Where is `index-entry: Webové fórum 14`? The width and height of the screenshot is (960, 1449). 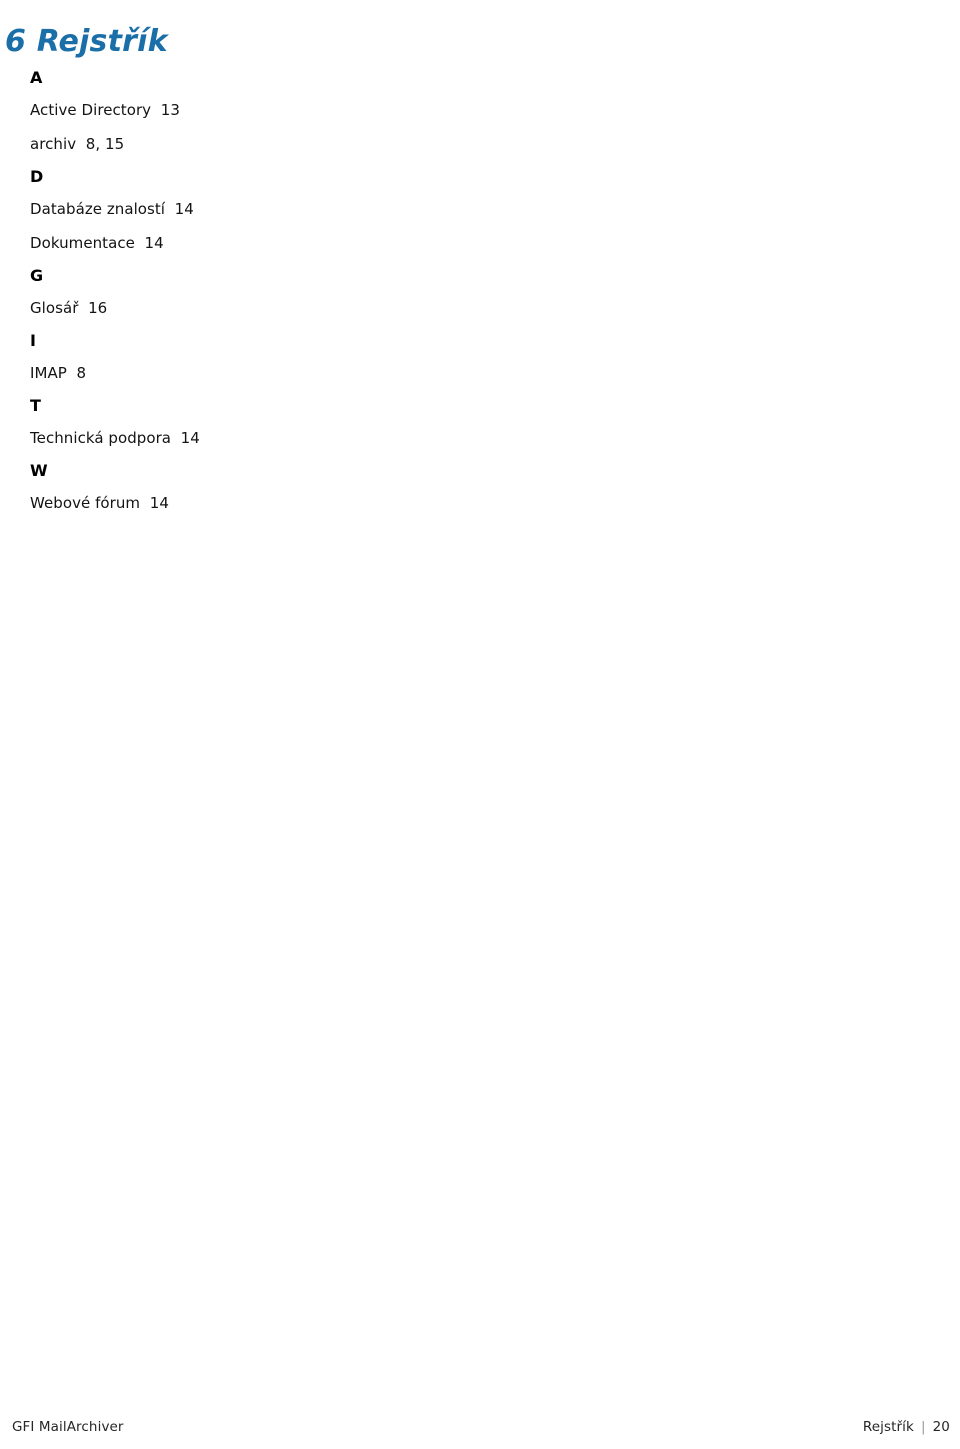
index-entry: Webové fórum 14 is located at coordinates (290, 503).